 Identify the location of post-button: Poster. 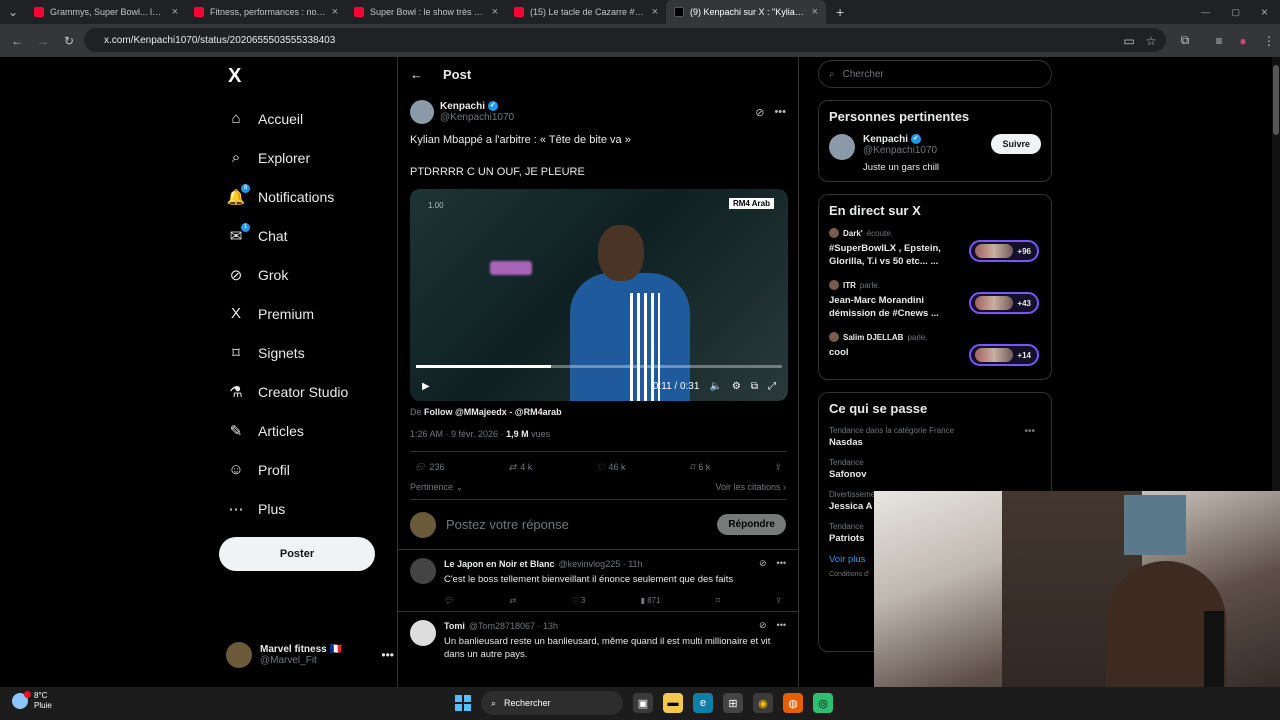
(297, 554).